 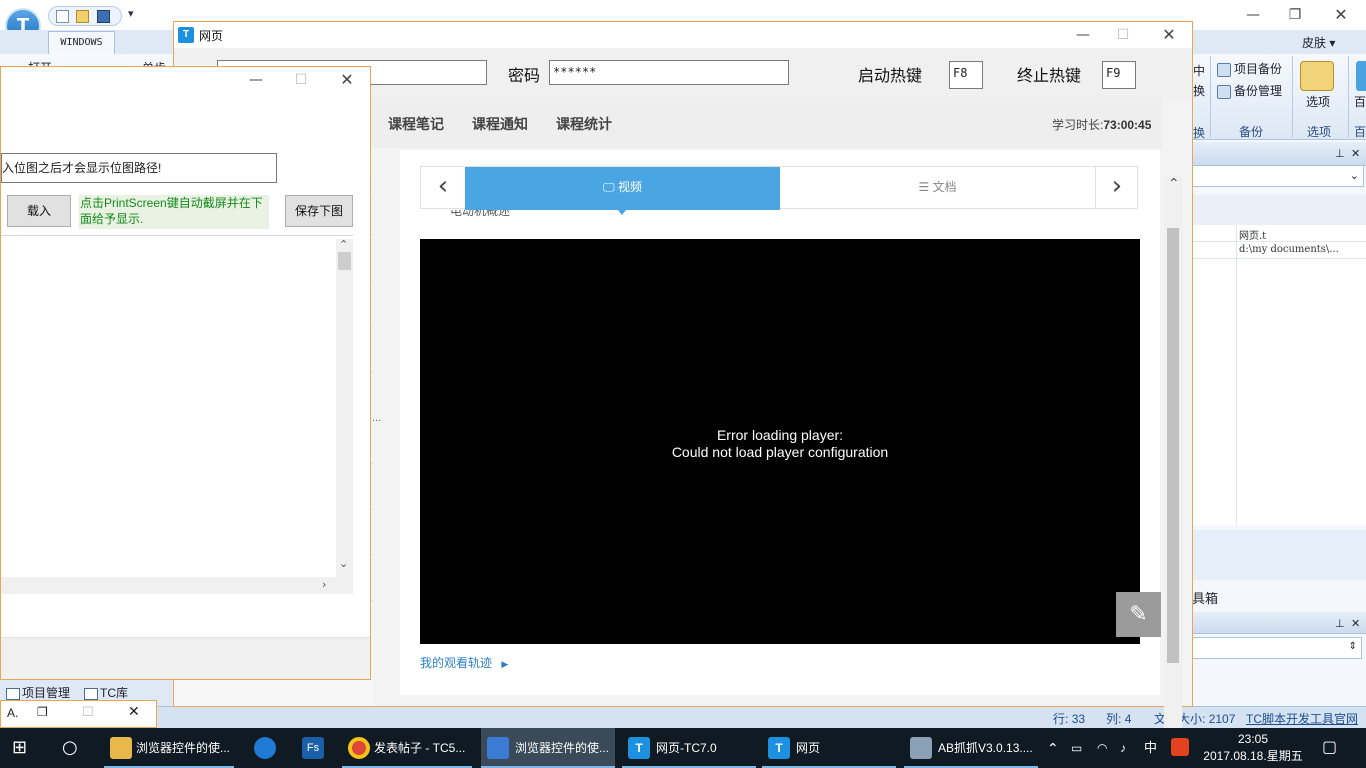 I want to click on tool-site-link: TC脚本开发工具官网, so click(x=1302, y=718).